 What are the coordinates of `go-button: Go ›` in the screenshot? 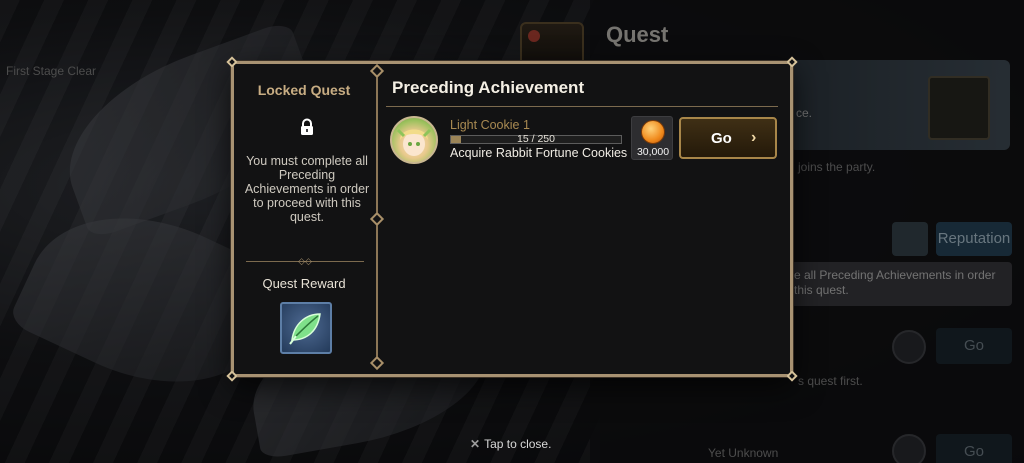 It's located at (728, 138).